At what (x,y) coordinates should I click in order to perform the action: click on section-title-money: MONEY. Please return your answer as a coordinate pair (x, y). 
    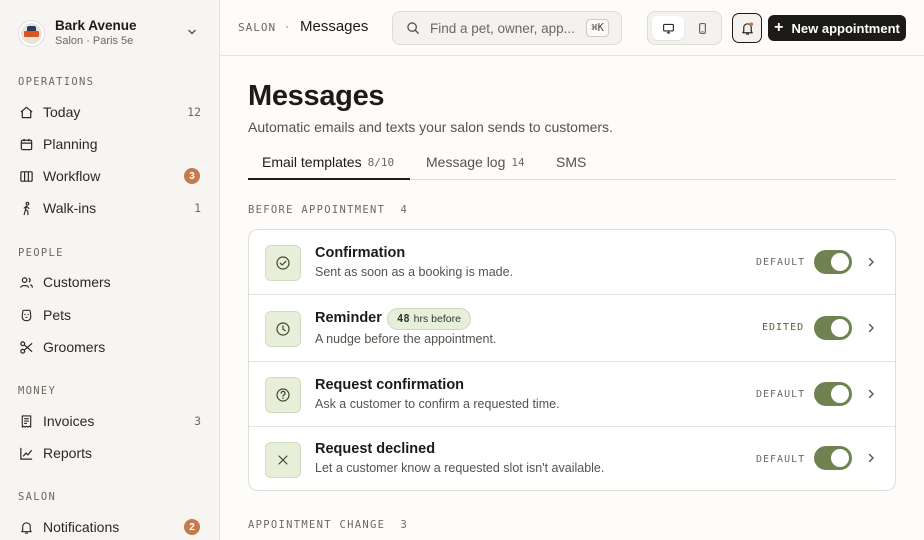
    Looking at the image, I should click on (37, 391).